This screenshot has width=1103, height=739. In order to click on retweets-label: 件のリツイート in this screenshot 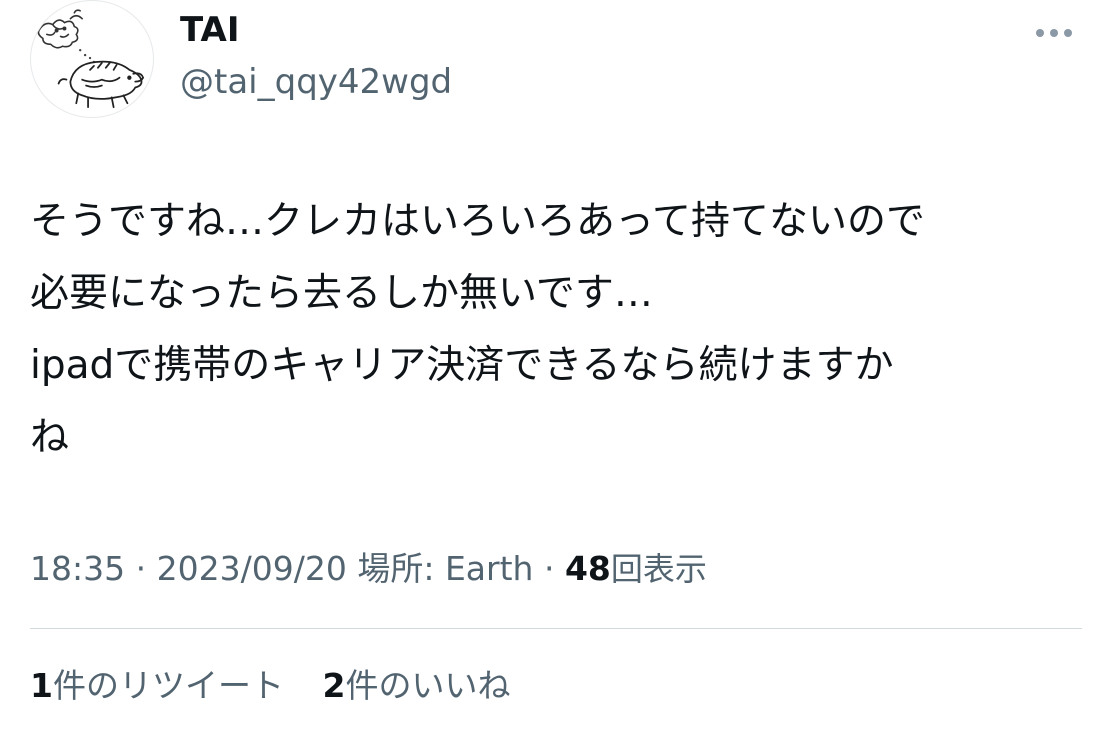, I will do `click(168, 685)`.